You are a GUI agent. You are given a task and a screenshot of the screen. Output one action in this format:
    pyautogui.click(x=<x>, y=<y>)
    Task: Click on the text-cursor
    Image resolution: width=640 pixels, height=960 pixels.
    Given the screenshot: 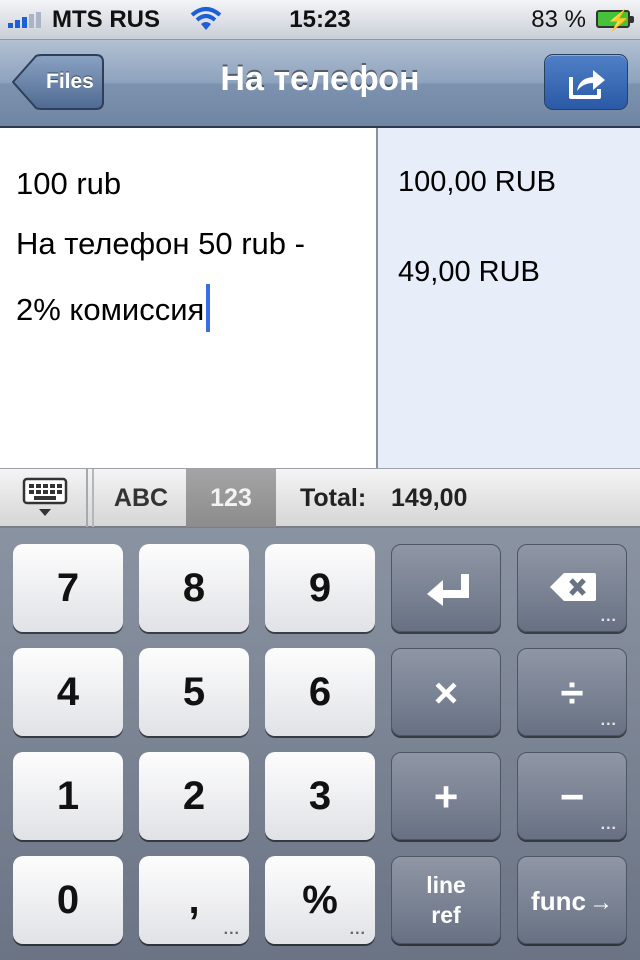 What is the action you would take?
    pyautogui.click(x=208, y=308)
    